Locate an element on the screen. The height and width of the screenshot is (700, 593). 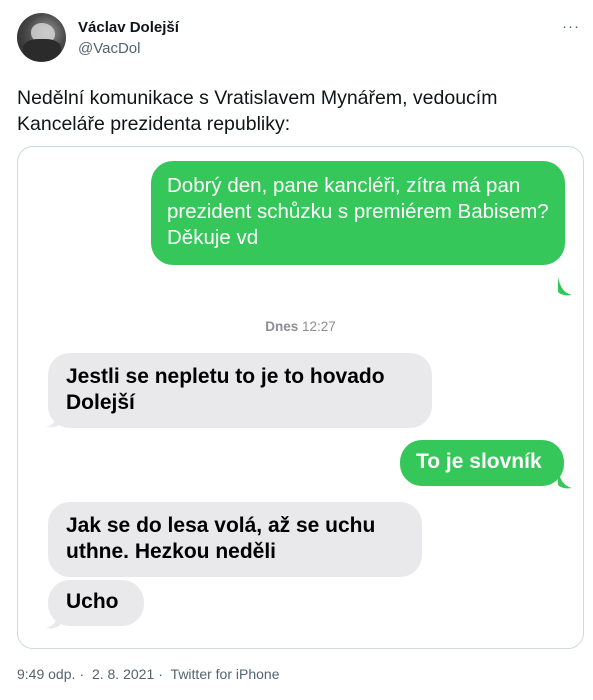
more-options-icon: ··· is located at coordinates (571, 26).